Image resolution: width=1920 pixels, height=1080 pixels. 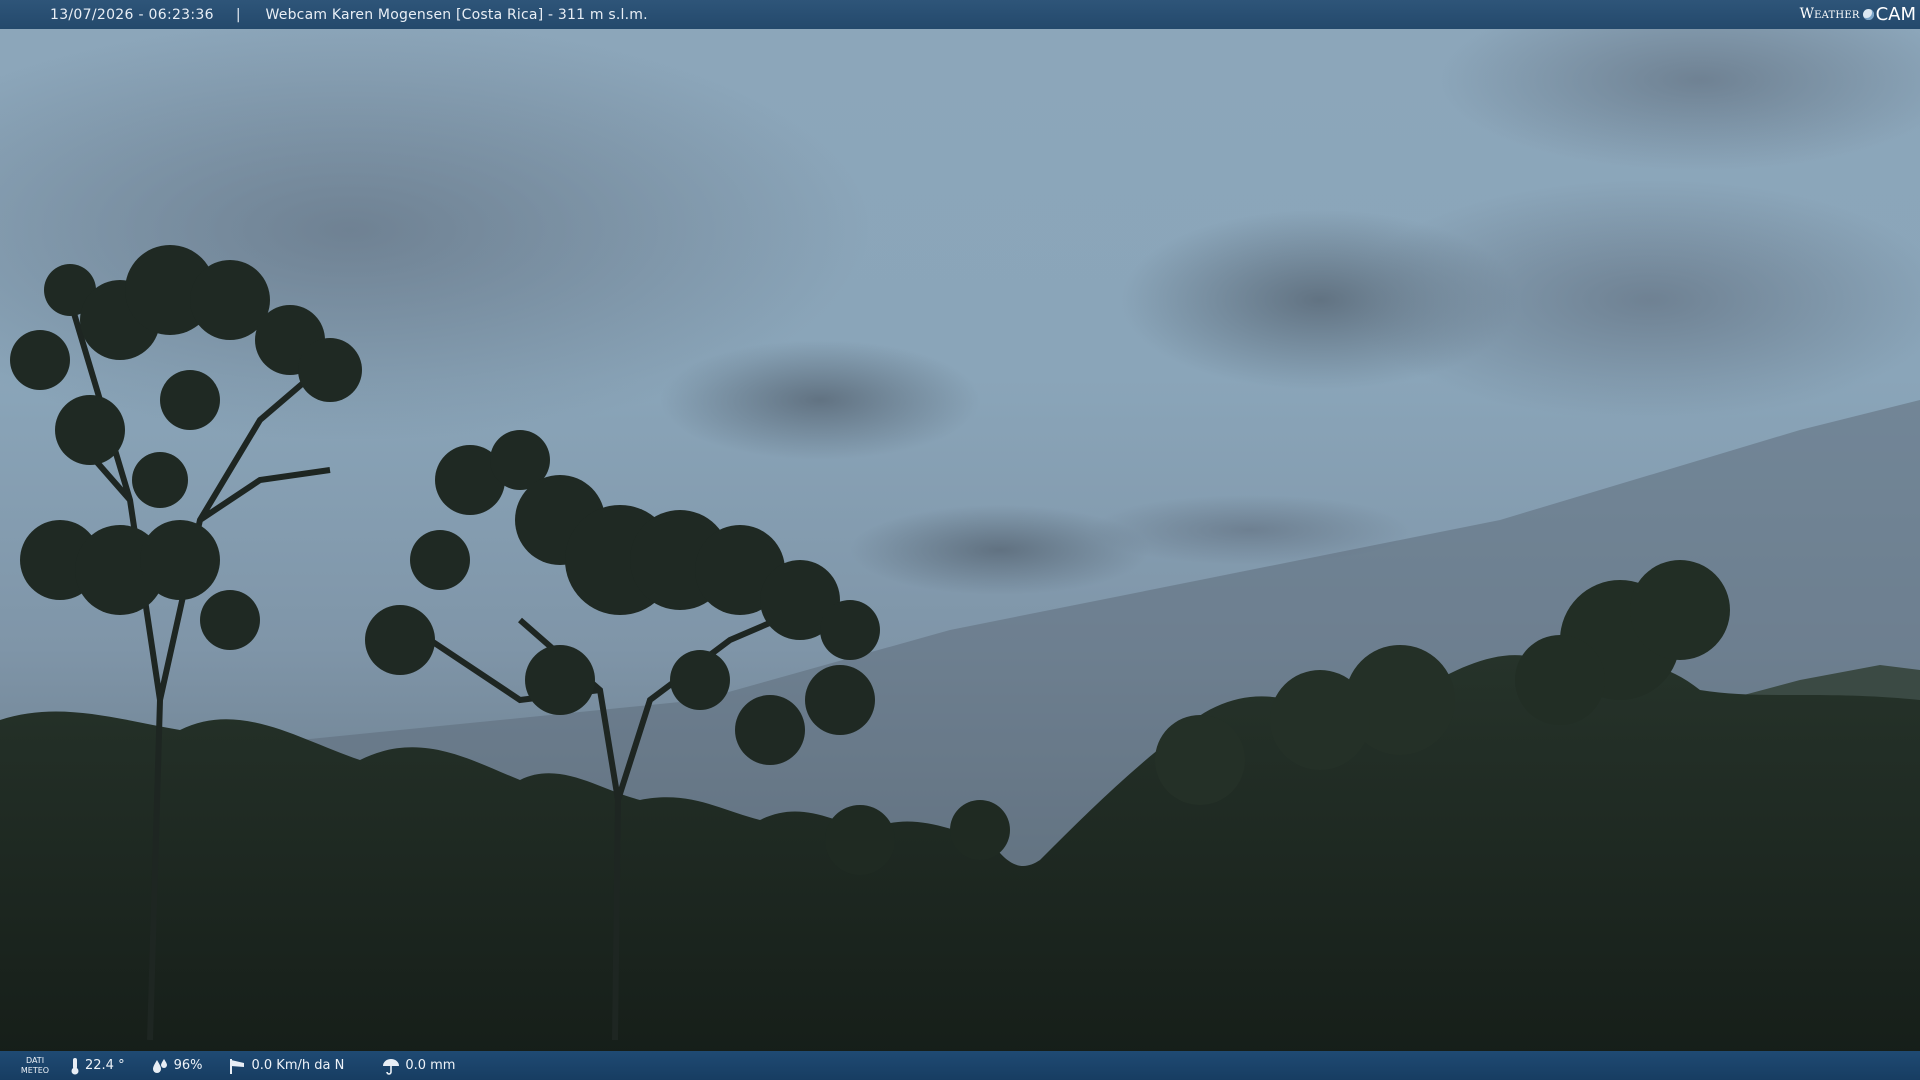 I want to click on humidity-readout: 96%, so click(x=177, y=1066).